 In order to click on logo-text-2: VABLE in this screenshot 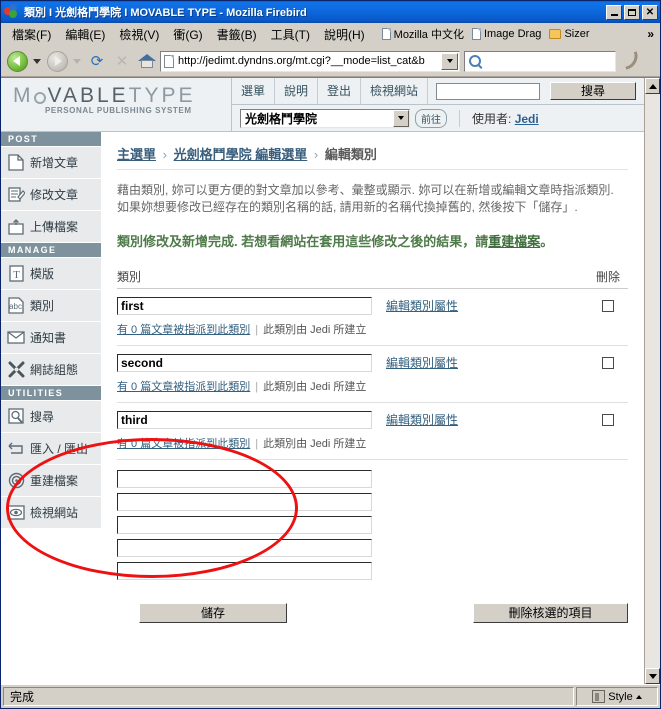, I will do `click(88, 95)`.